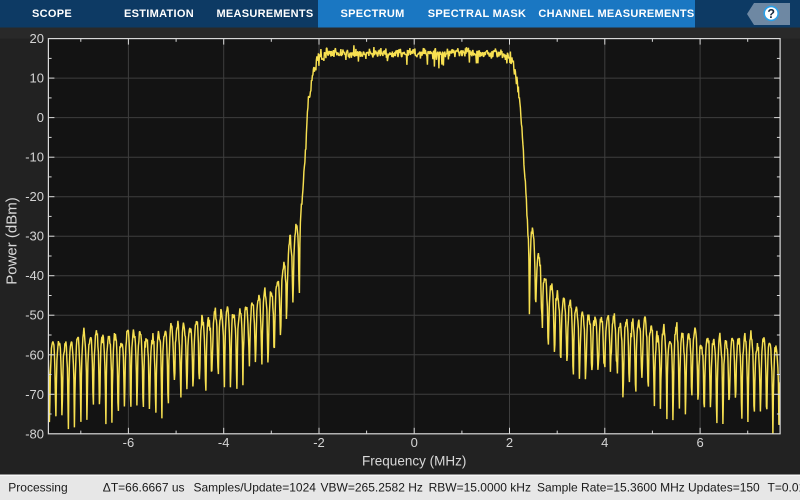 The width and height of the screenshot is (800, 500). What do you see at coordinates (319, 442) in the screenshot?
I see `svg-text: -2` at bounding box center [319, 442].